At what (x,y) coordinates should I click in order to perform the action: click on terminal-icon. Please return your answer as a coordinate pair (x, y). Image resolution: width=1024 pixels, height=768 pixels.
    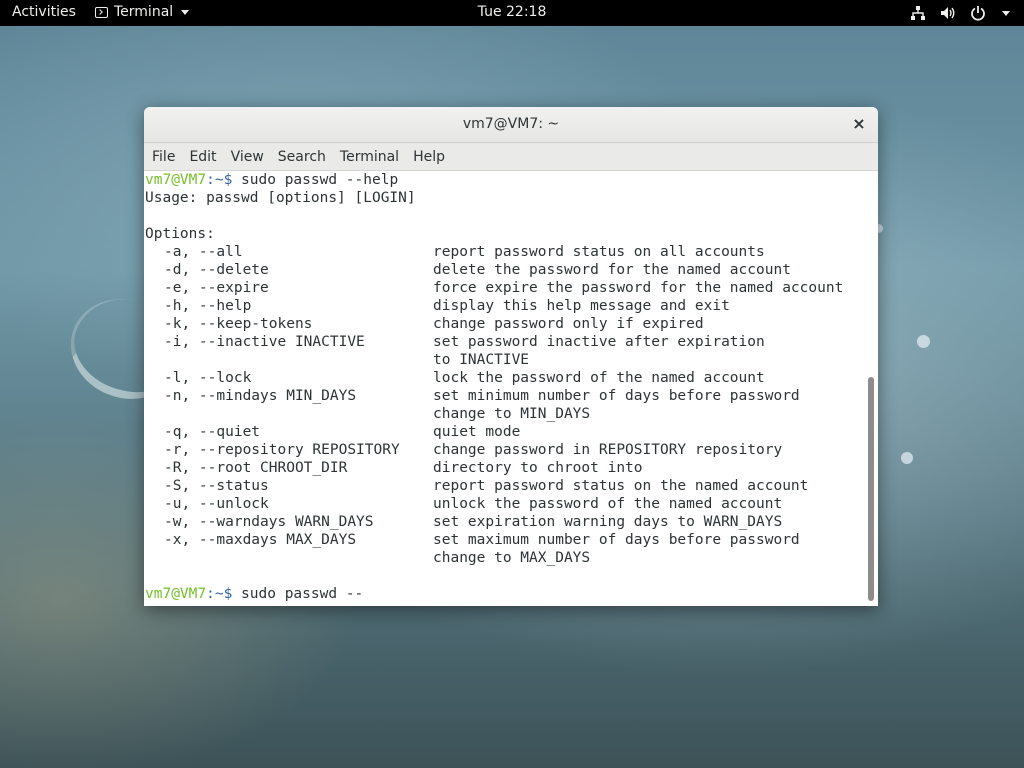
    Looking at the image, I should click on (101, 12).